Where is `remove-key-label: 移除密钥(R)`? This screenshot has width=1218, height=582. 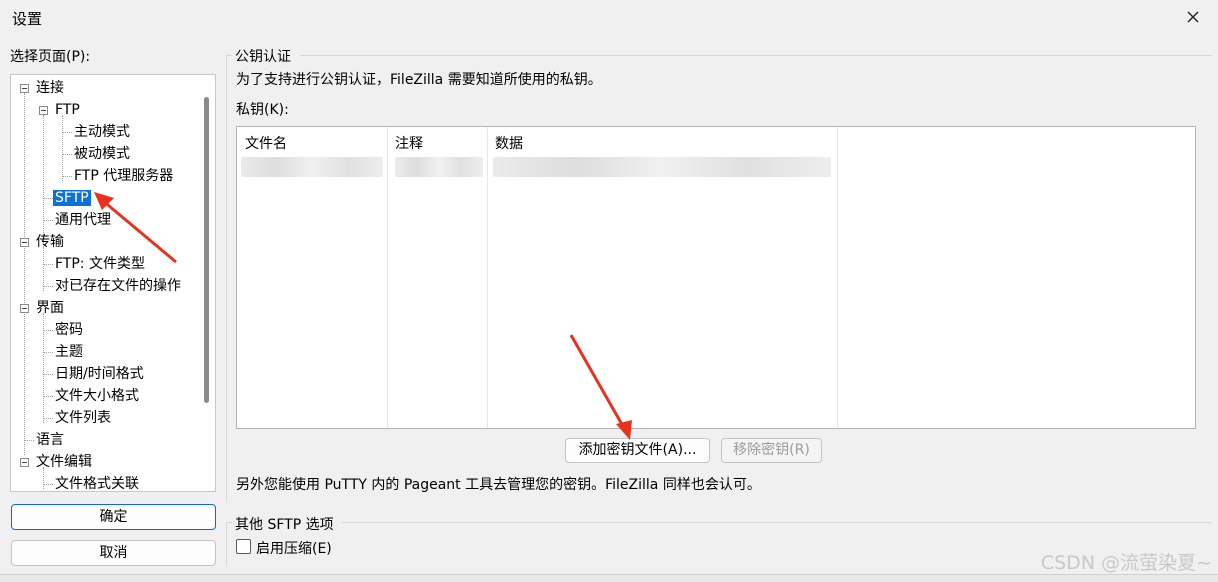 remove-key-label: 移除密钥(R) is located at coordinates (771, 450).